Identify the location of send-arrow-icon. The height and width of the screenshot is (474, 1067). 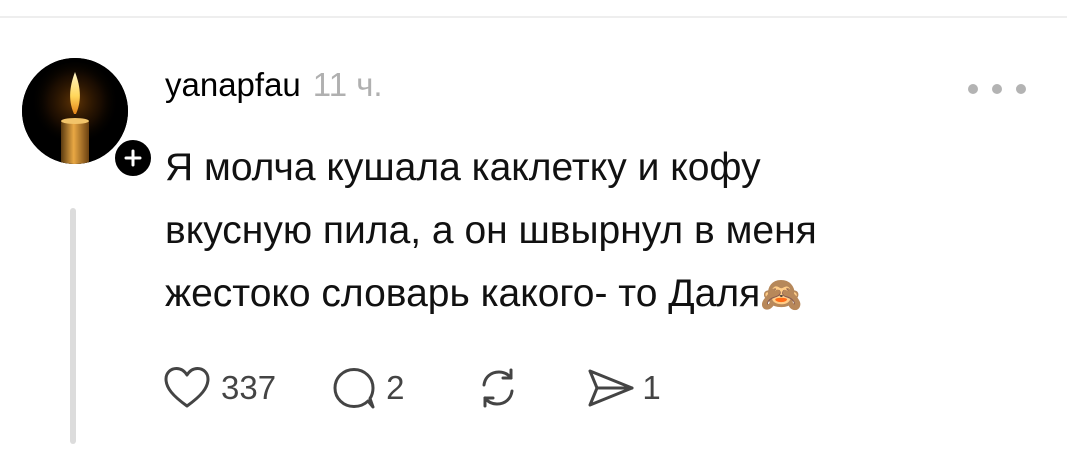
(611, 388).